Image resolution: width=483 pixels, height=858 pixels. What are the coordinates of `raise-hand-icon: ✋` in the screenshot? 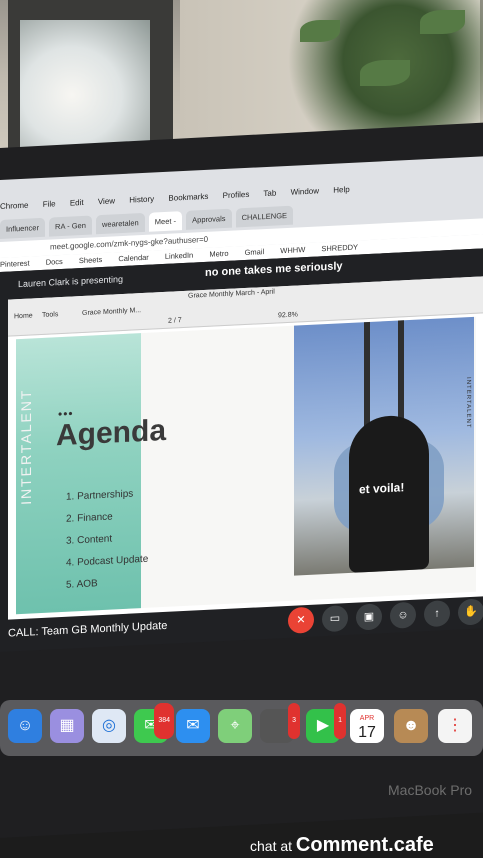 It's located at (470, 612).